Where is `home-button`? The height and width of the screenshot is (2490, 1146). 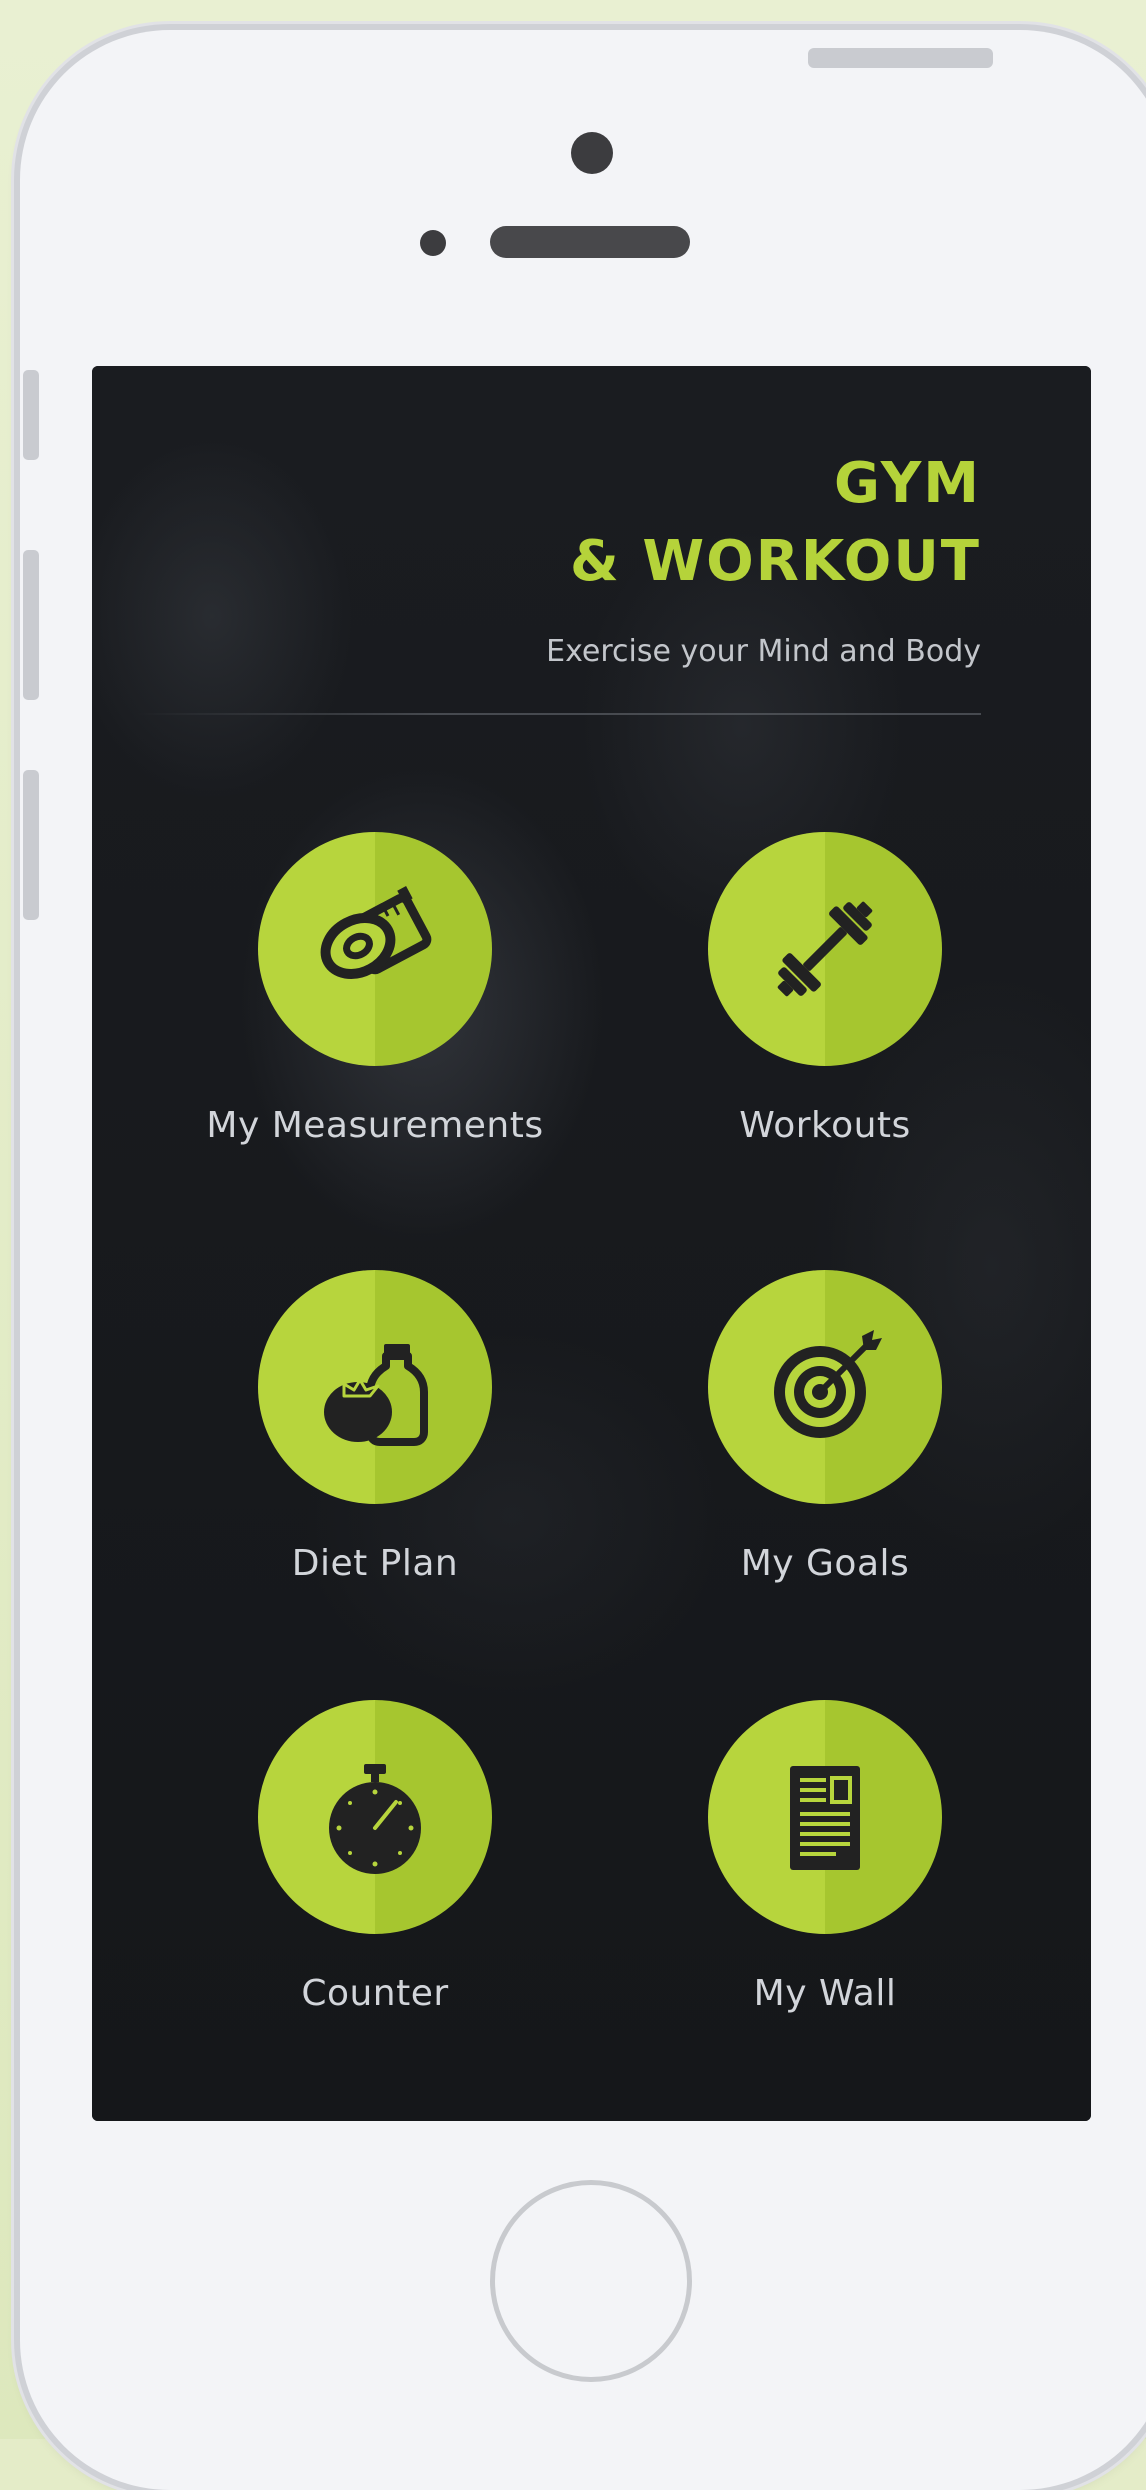
home-button is located at coordinates (591, 2281).